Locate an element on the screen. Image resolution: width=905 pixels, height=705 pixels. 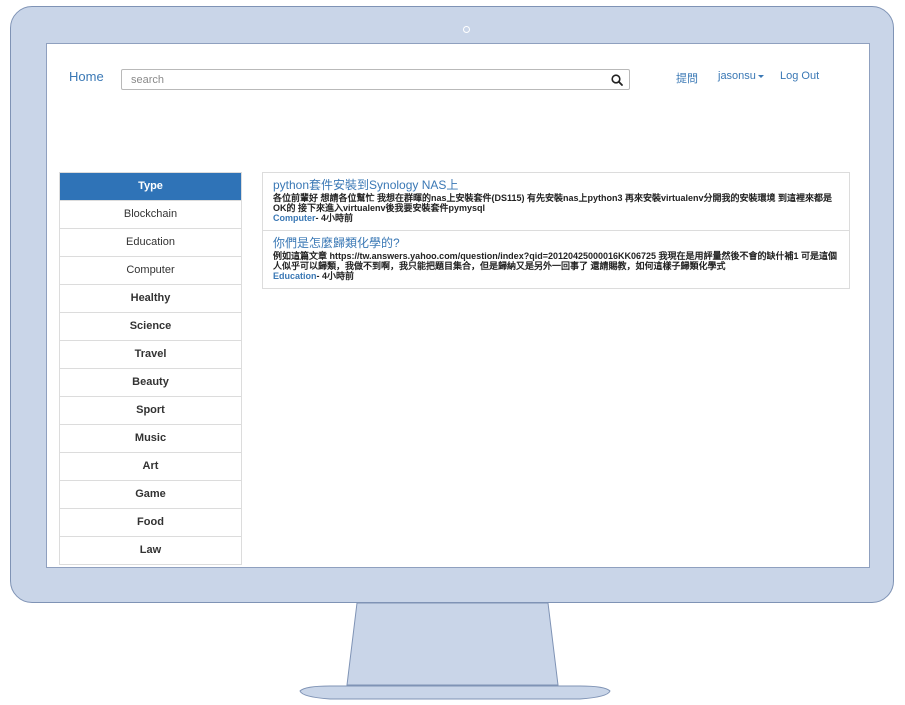
search-icon is located at coordinates (617, 80).